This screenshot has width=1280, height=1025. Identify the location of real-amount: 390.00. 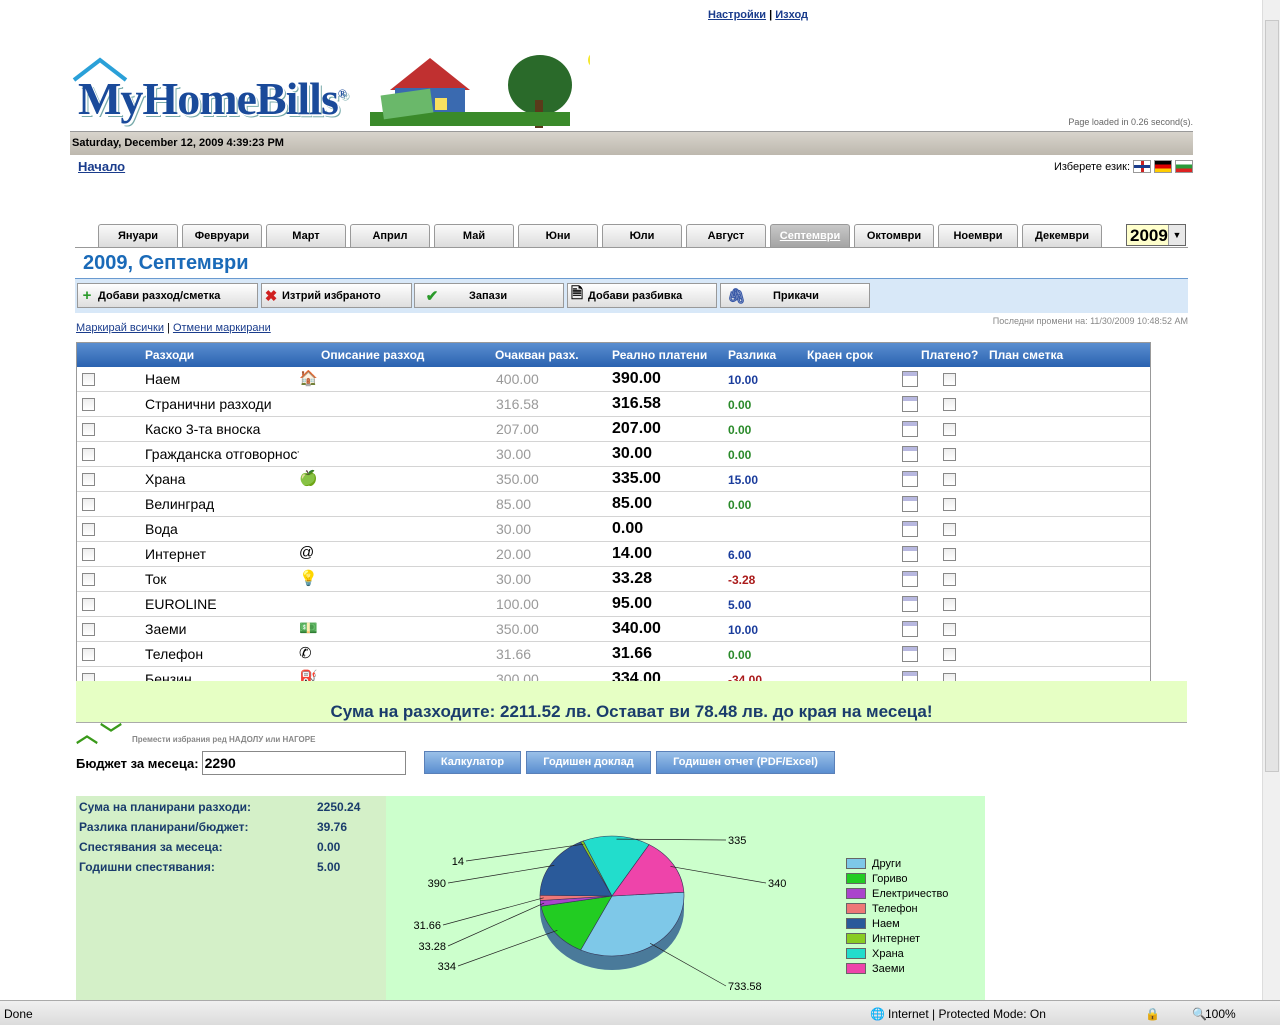
(636, 379).